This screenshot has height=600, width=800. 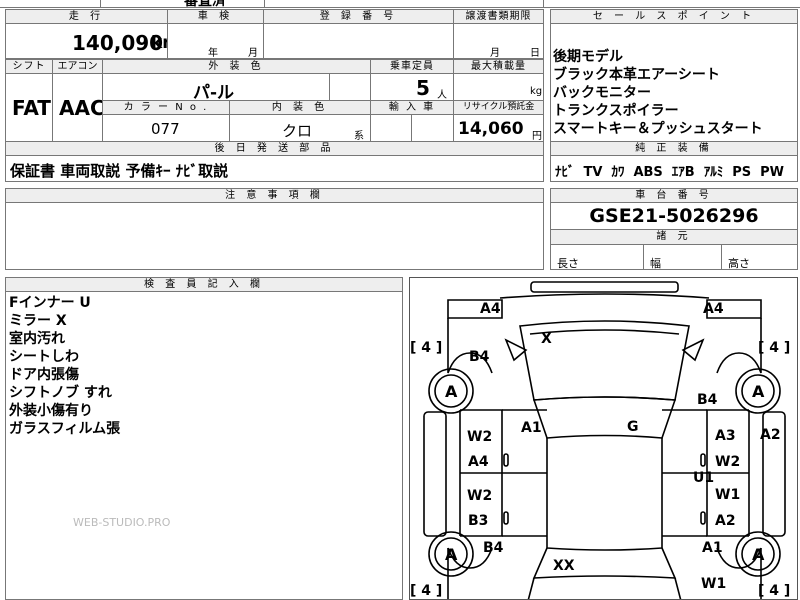 I want to click on notes-header: 注 意 事 項 欄, so click(x=274, y=195).